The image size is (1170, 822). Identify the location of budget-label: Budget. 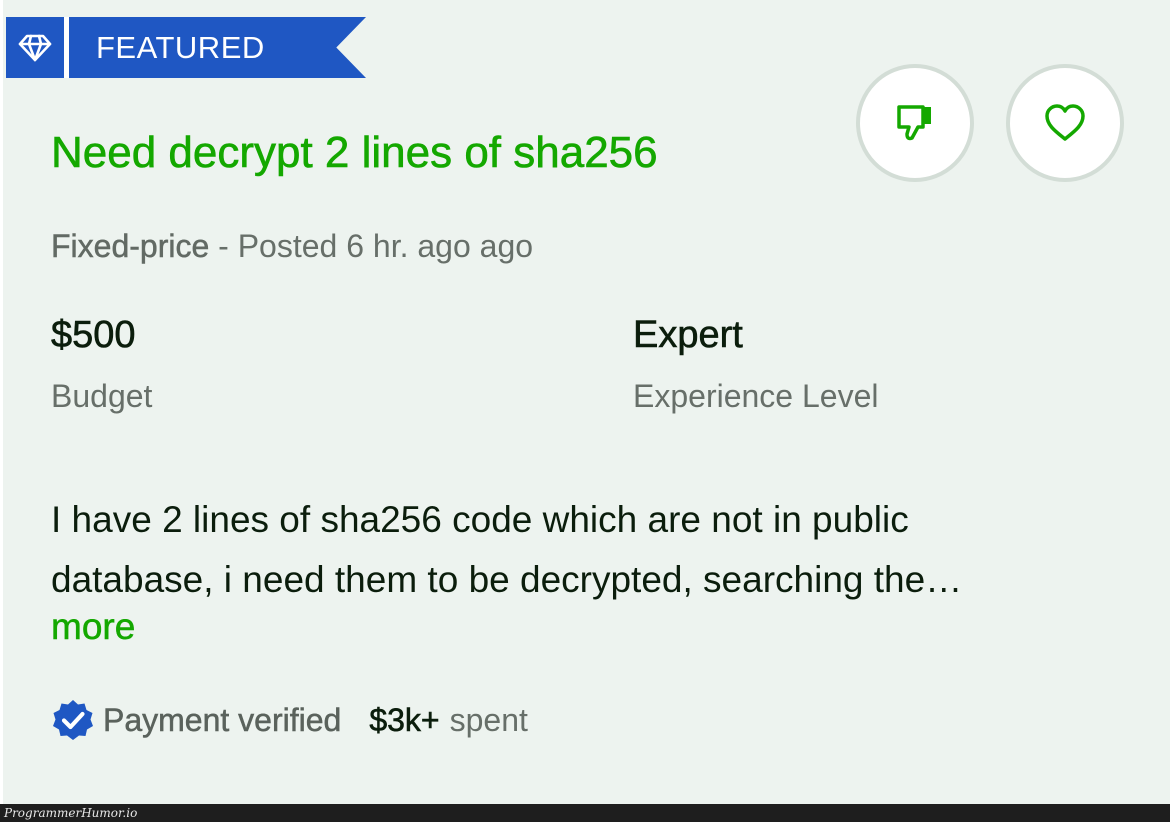
(102, 396).